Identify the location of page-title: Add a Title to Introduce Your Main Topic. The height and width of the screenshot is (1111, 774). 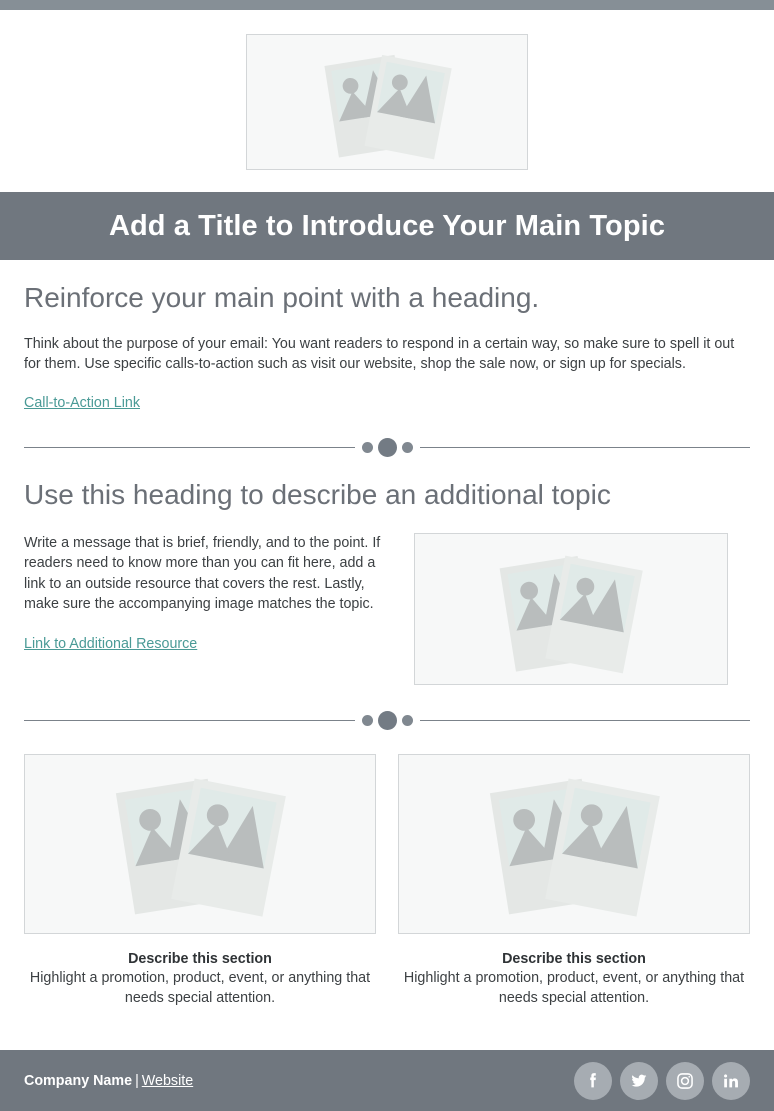
(387, 225).